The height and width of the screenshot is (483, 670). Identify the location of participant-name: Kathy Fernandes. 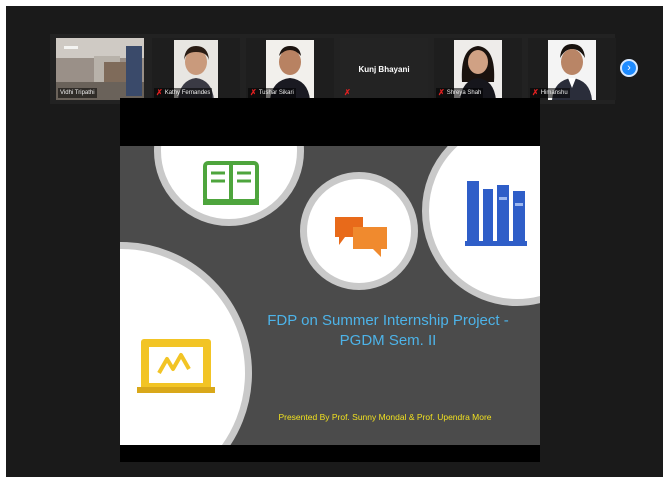
(187, 93).